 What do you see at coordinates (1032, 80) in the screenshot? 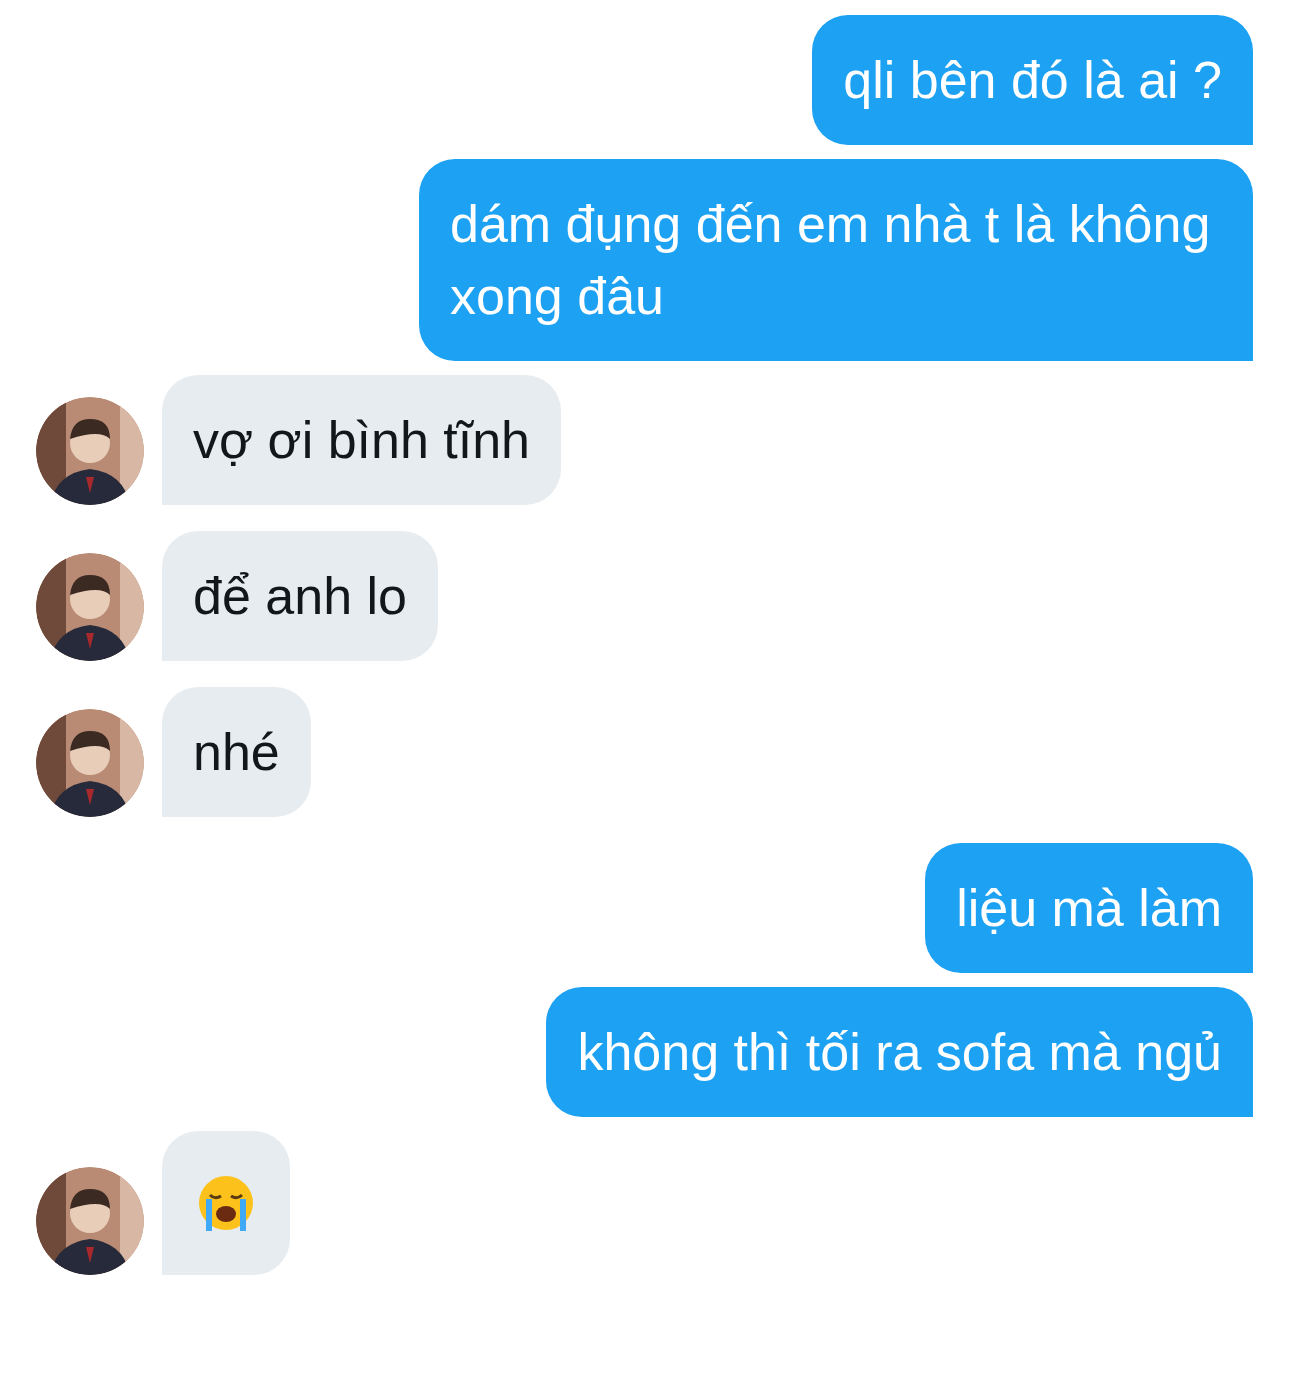
I see `message-bubble: qli bên đó là ai ?` at bounding box center [1032, 80].